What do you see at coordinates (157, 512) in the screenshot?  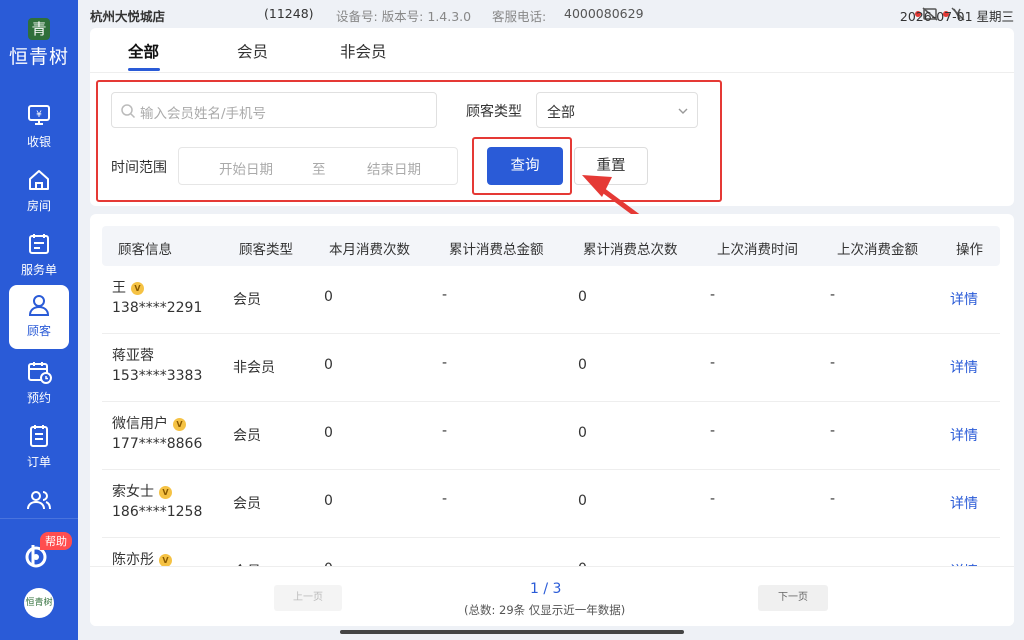 I see `customer-phone: 186****1258` at bounding box center [157, 512].